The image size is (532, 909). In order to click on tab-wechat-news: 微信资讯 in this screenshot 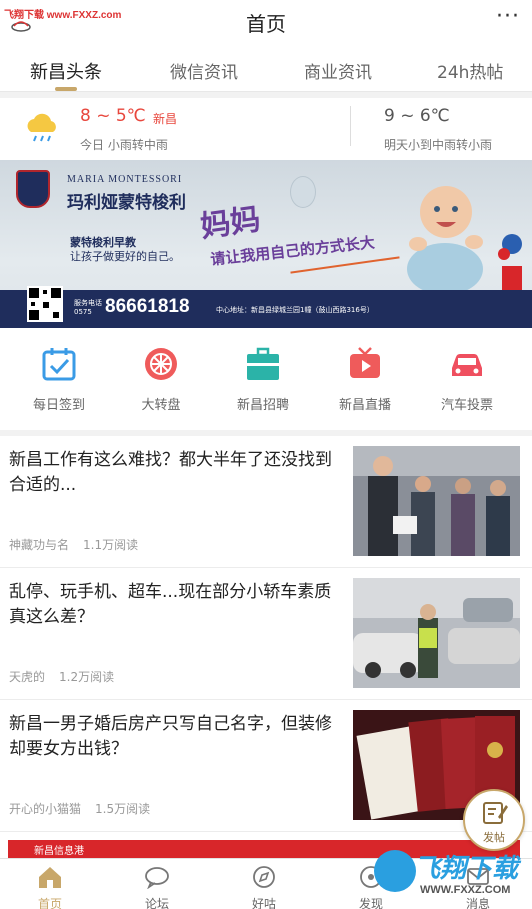, I will do `click(204, 70)`.